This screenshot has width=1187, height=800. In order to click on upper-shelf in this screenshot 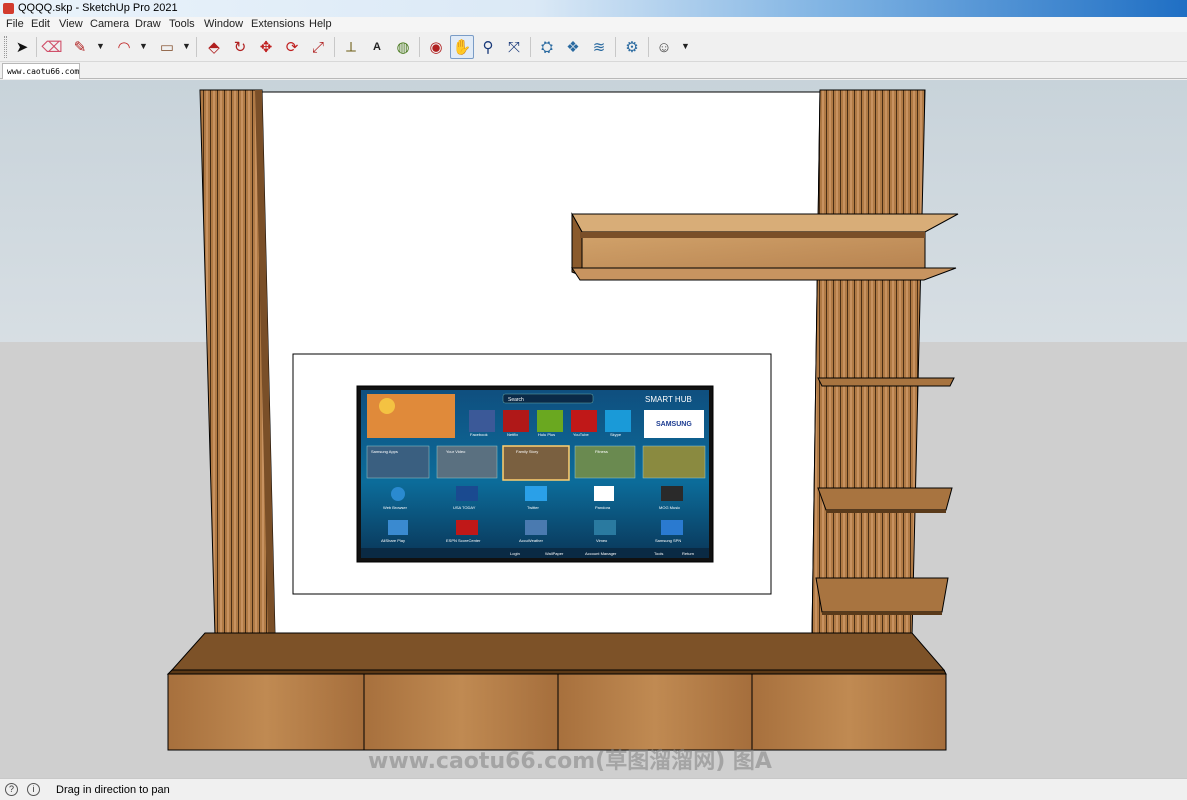, I will do `click(765, 246)`.